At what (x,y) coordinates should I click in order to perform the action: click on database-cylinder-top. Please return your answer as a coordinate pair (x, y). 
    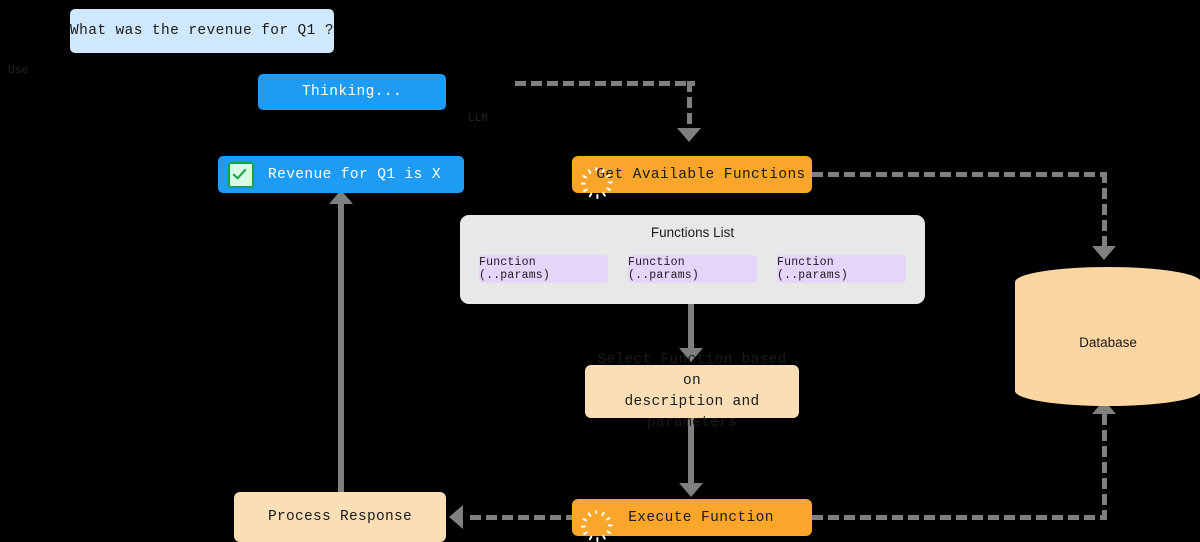
    Looking at the image, I should click on (1107, 282).